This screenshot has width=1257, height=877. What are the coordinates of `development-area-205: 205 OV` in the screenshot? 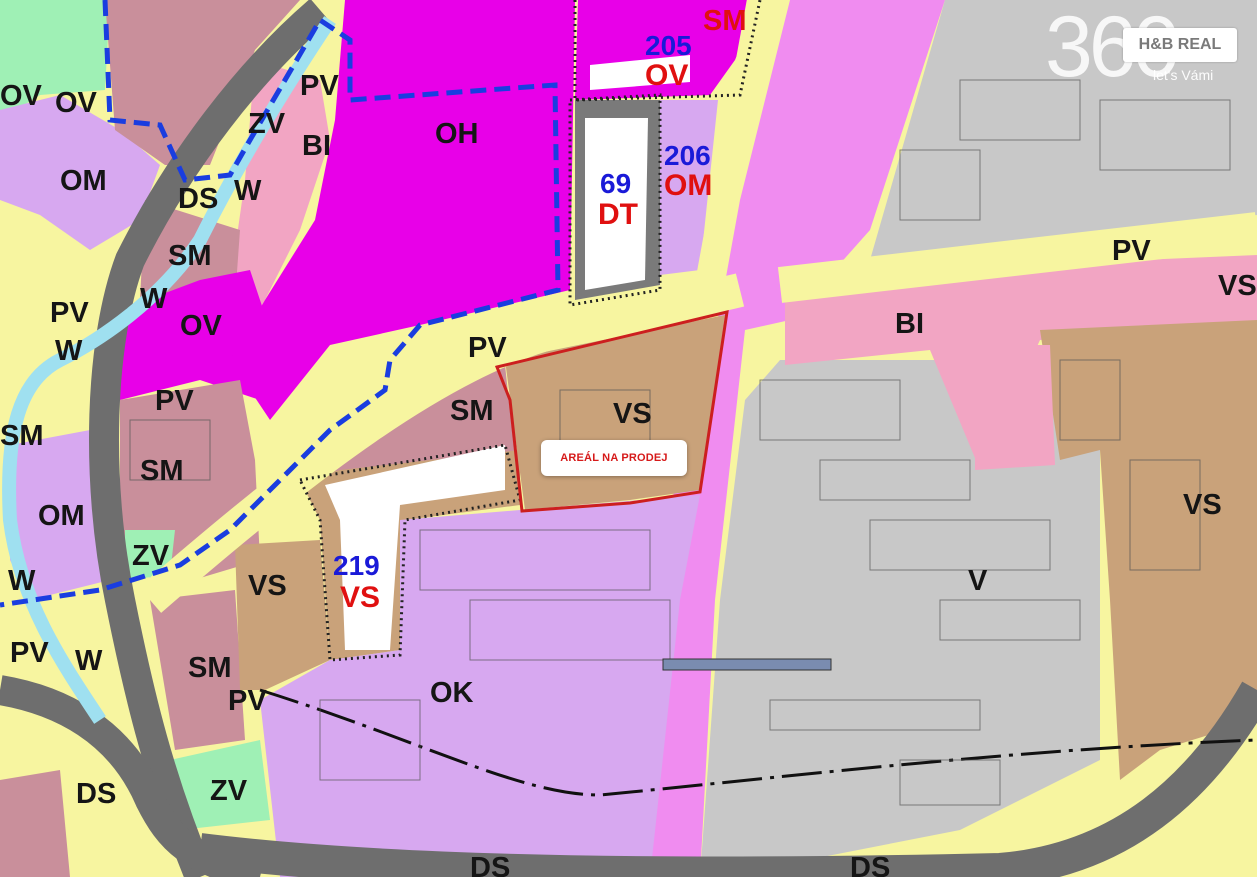 It's located at (668, 61).